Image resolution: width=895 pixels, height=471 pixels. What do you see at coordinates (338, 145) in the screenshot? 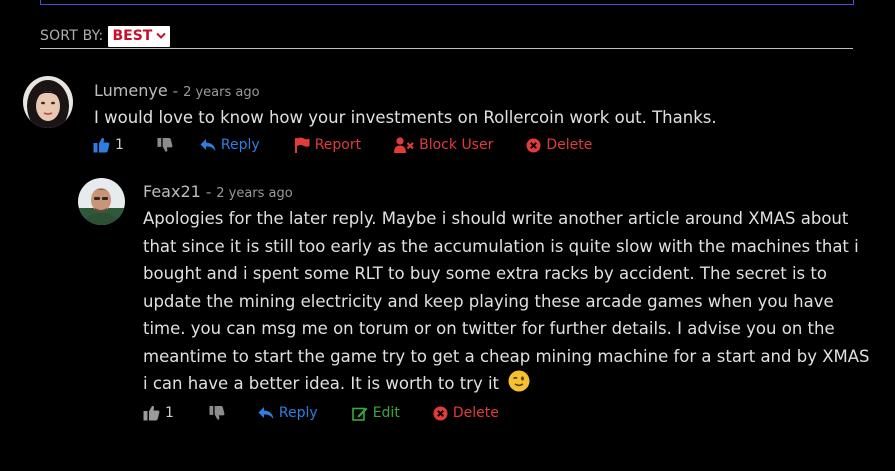
I see `report-label: Report` at bounding box center [338, 145].